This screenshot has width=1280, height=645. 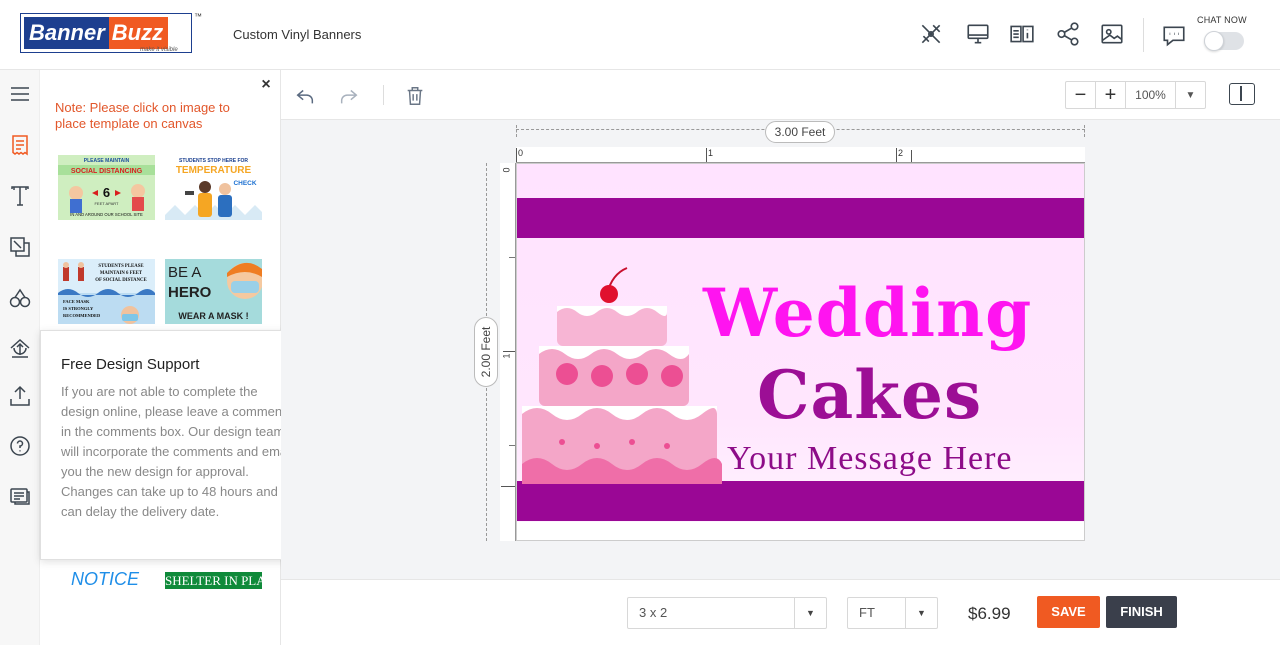 What do you see at coordinates (159, 50) in the screenshot?
I see `logo-tagline: make it visible` at bounding box center [159, 50].